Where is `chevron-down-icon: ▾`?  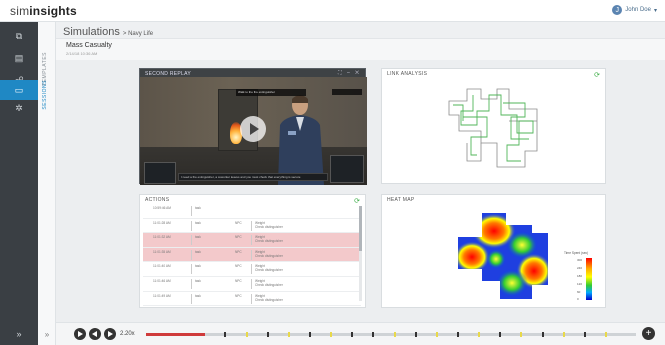 chevron-down-icon: ▾ is located at coordinates (655, 10).